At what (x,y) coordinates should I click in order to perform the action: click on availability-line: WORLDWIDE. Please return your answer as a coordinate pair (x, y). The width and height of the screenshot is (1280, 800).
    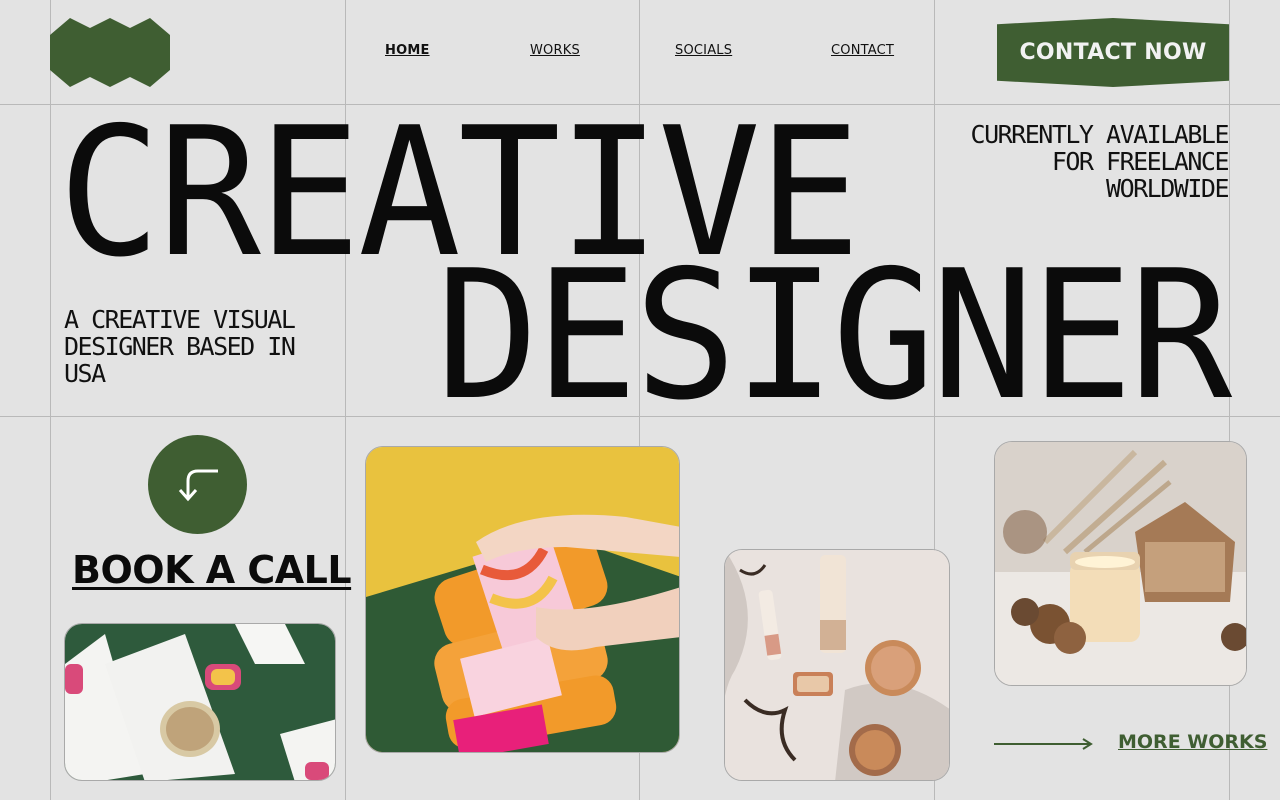
    Looking at the image, I should click on (1167, 188).